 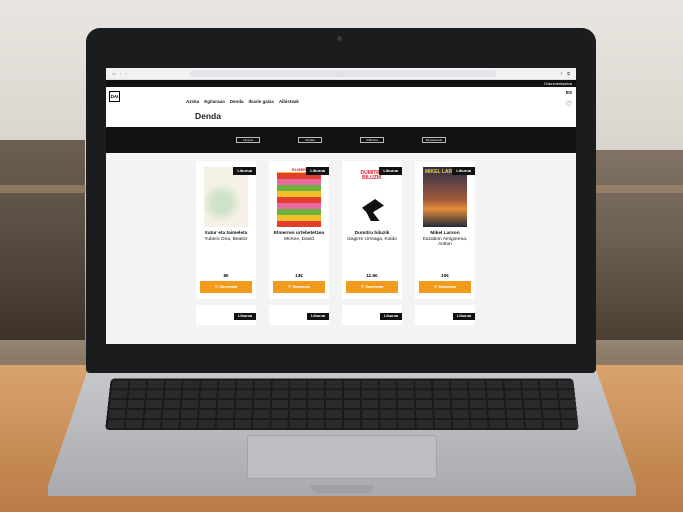 I want to click on screen-bottom-bezel, so click(x=341, y=353).